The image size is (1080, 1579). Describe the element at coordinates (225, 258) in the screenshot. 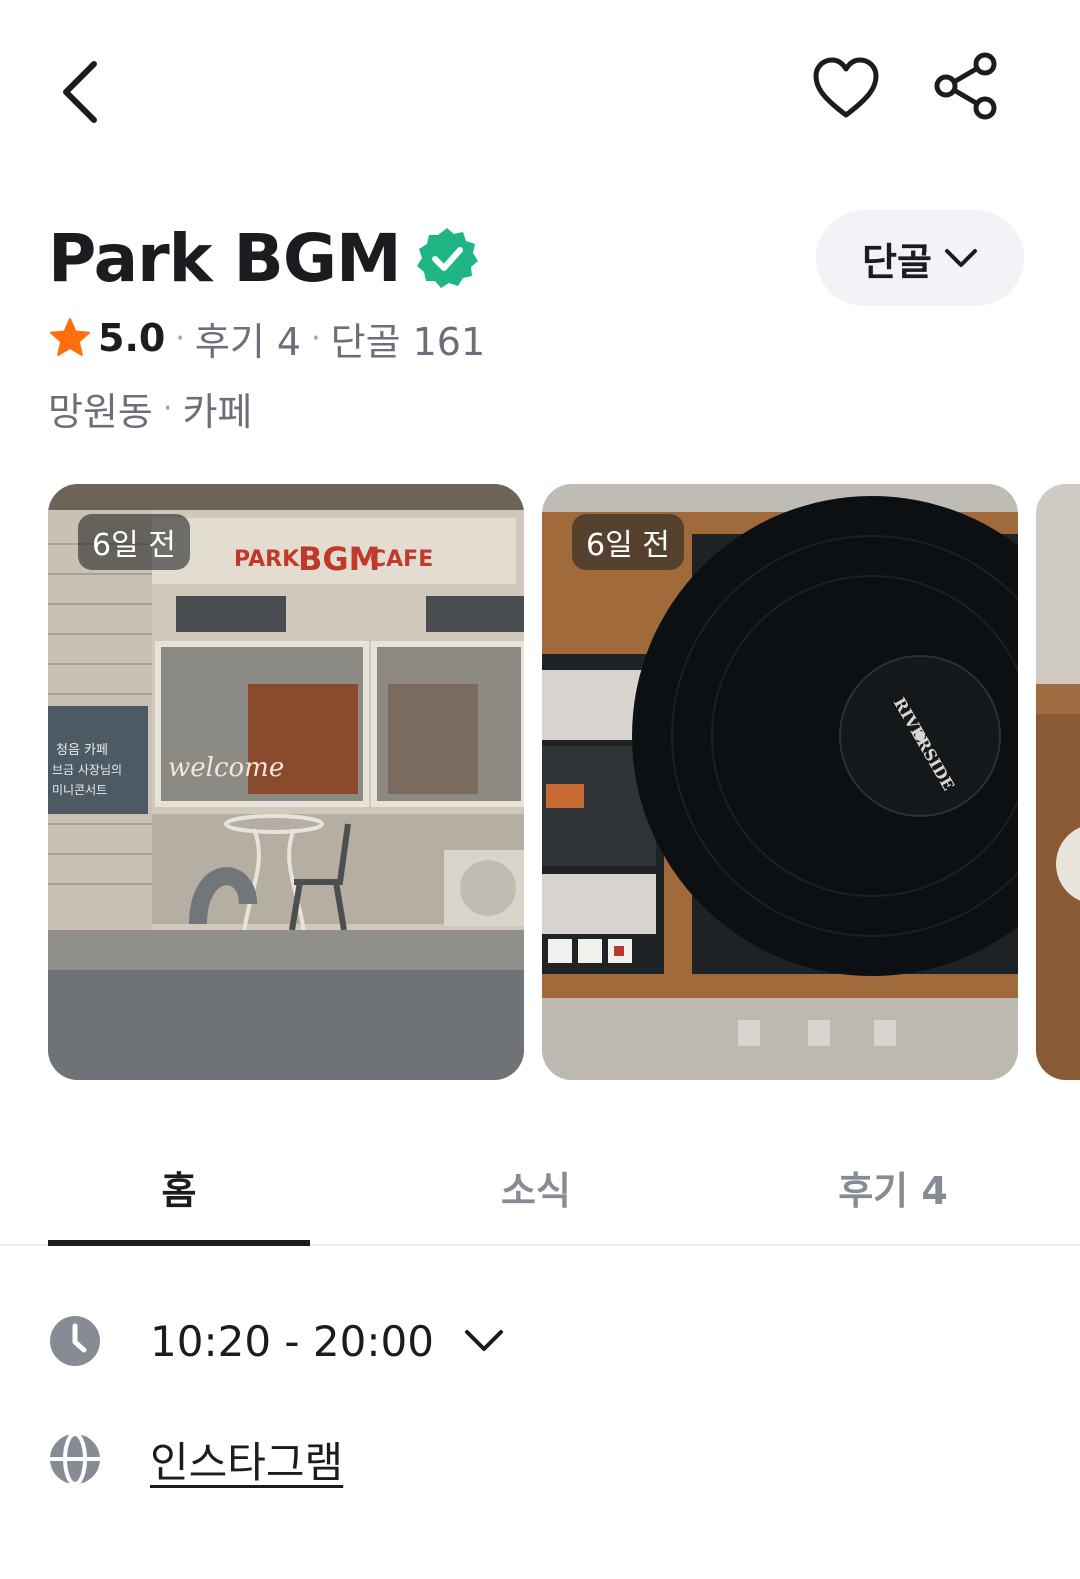

I see `place-name: Park BGM` at that location.